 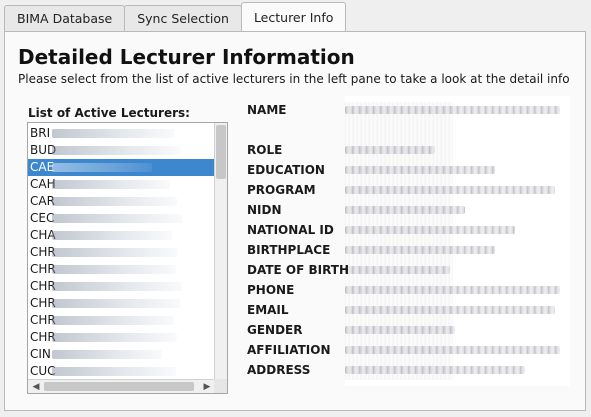 I want to click on page-title: Detailed Lecturer Information, so click(x=186, y=57).